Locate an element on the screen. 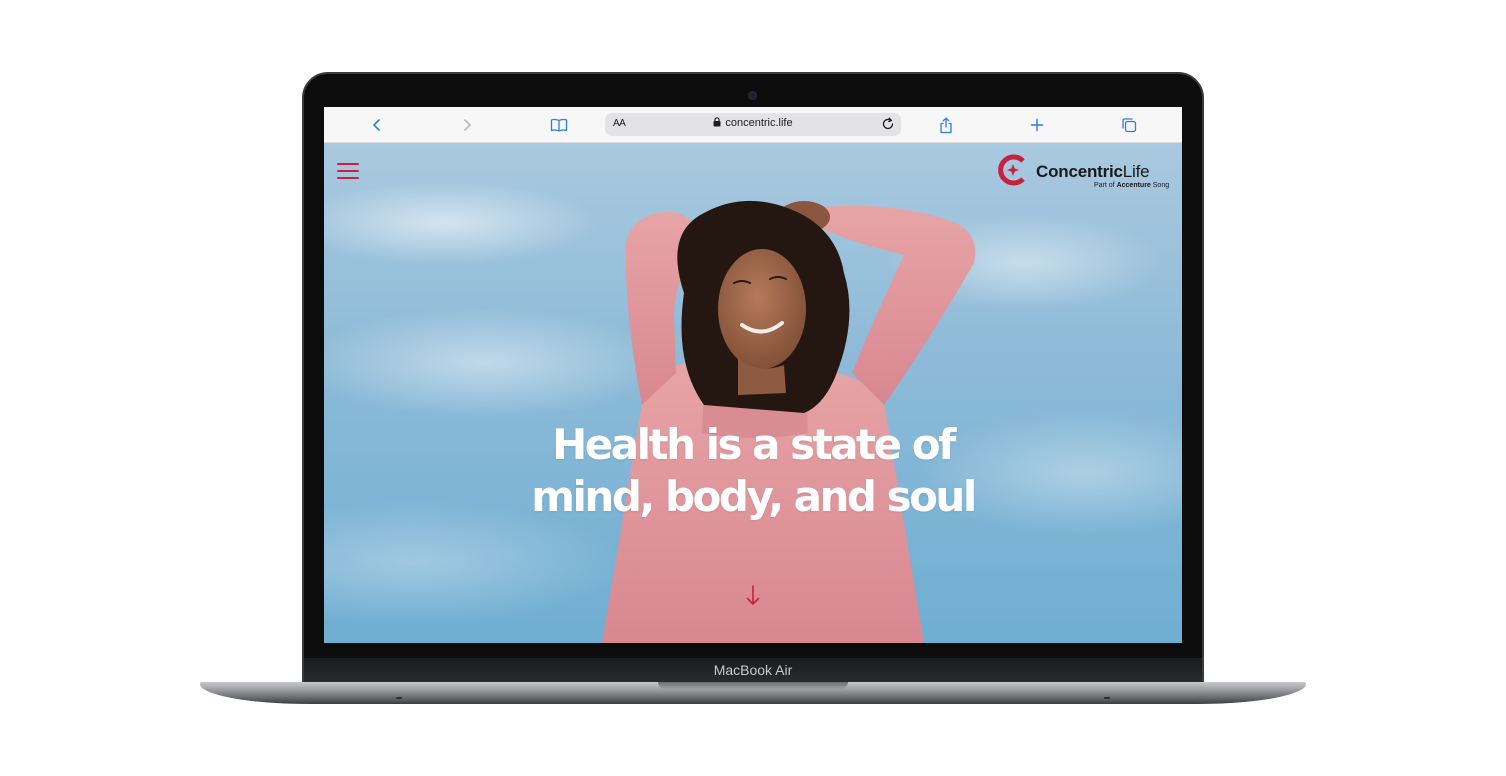 This screenshot has width=1506, height=776. url-text: concentric.life is located at coordinates (759, 123).